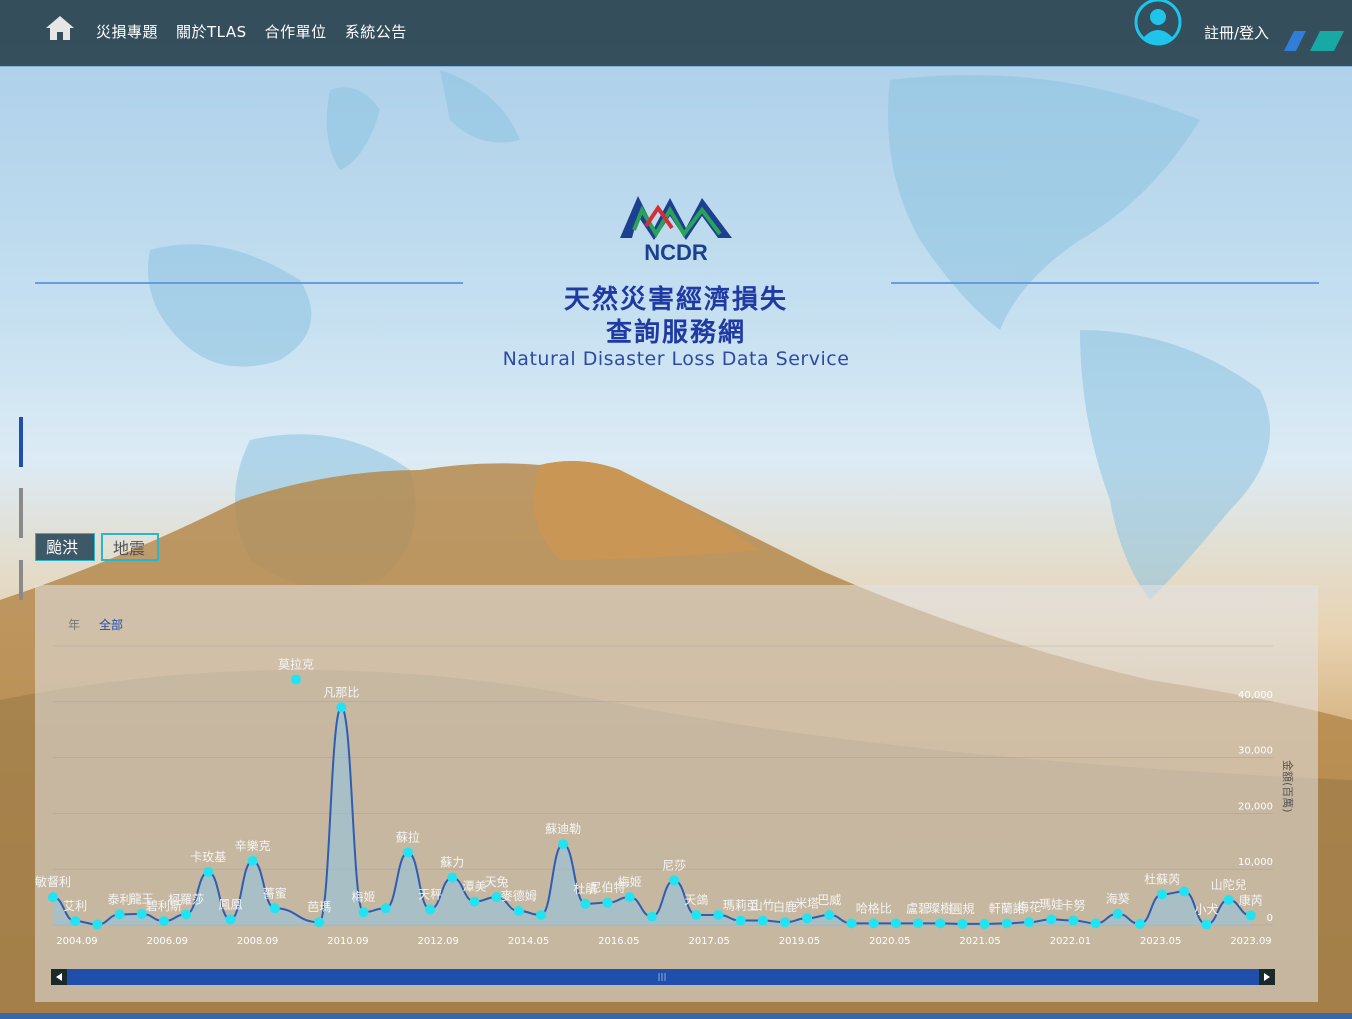 The width and height of the screenshot is (1352, 1019). I want to click on x-tick-label: 2017.05, so click(708, 941).